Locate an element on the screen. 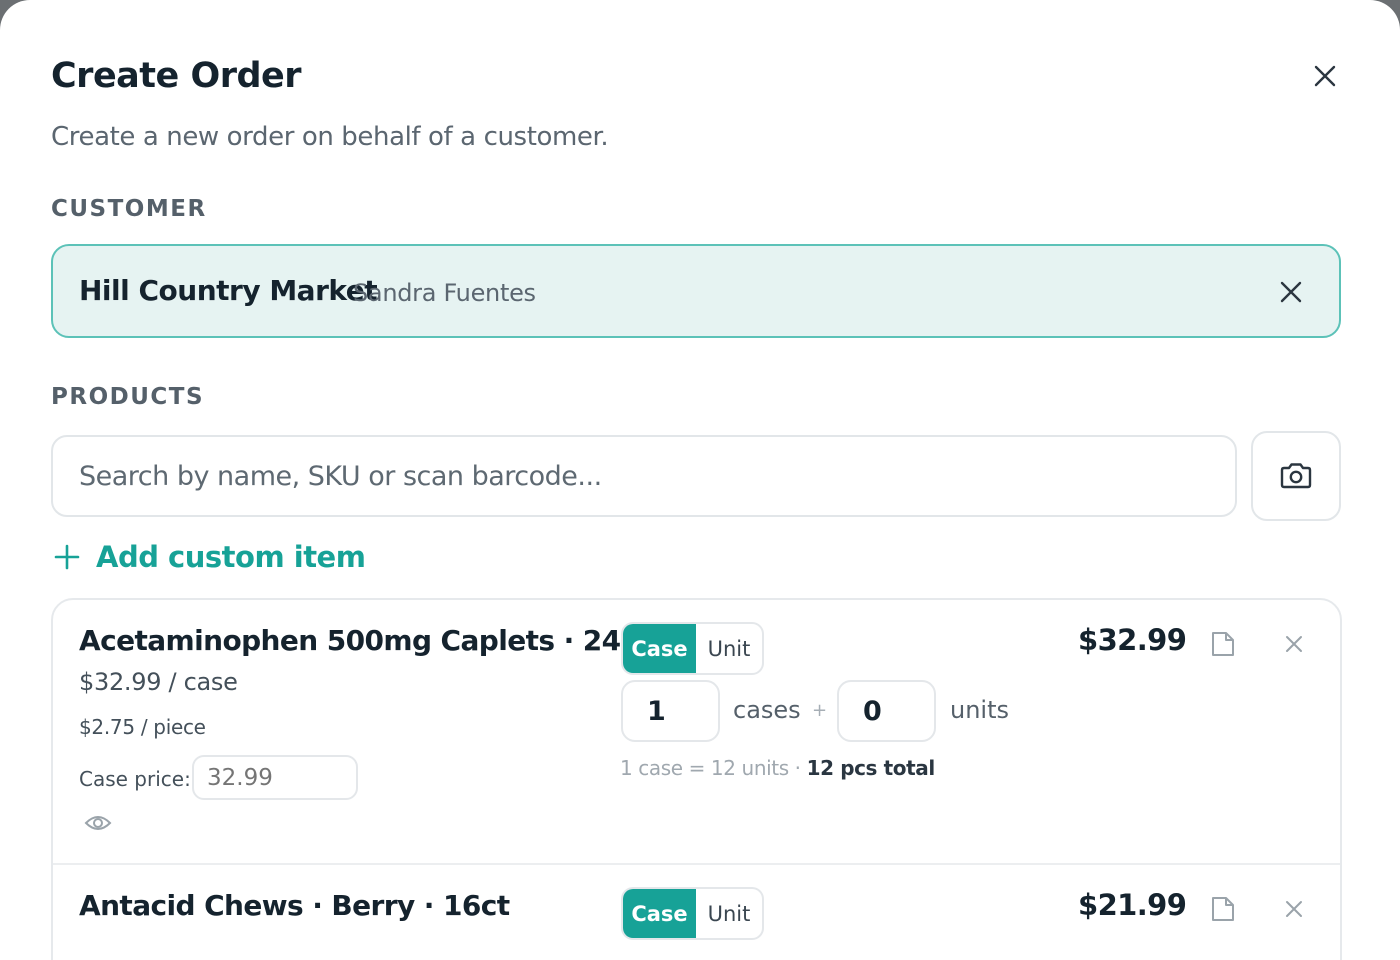 This screenshot has width=1400, height=960. units-label: units is located at coordinates (980, 710).